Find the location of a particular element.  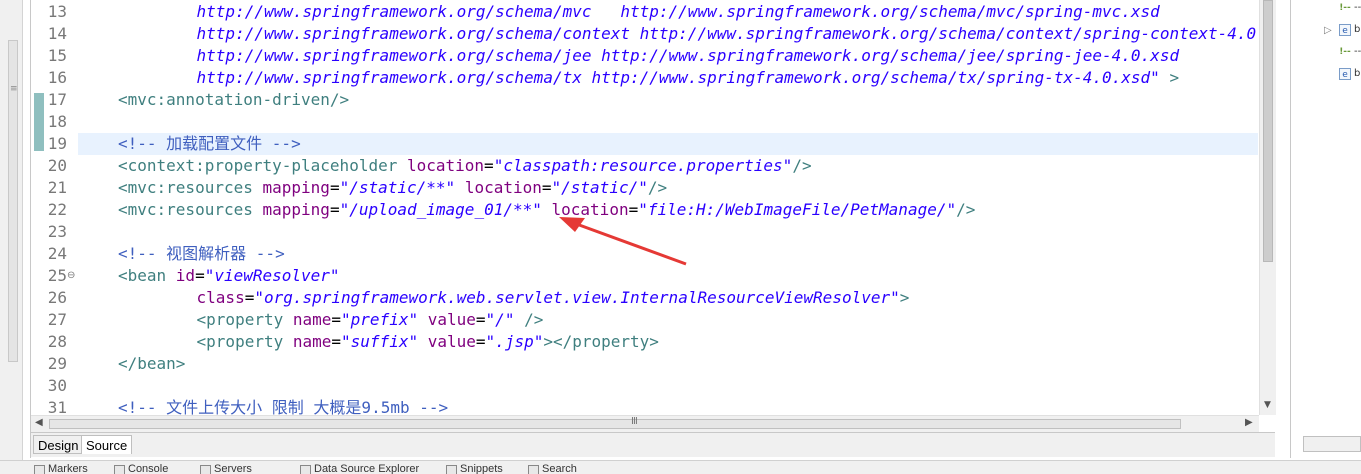

line-number: 26 is located at coordinates (57, 297).